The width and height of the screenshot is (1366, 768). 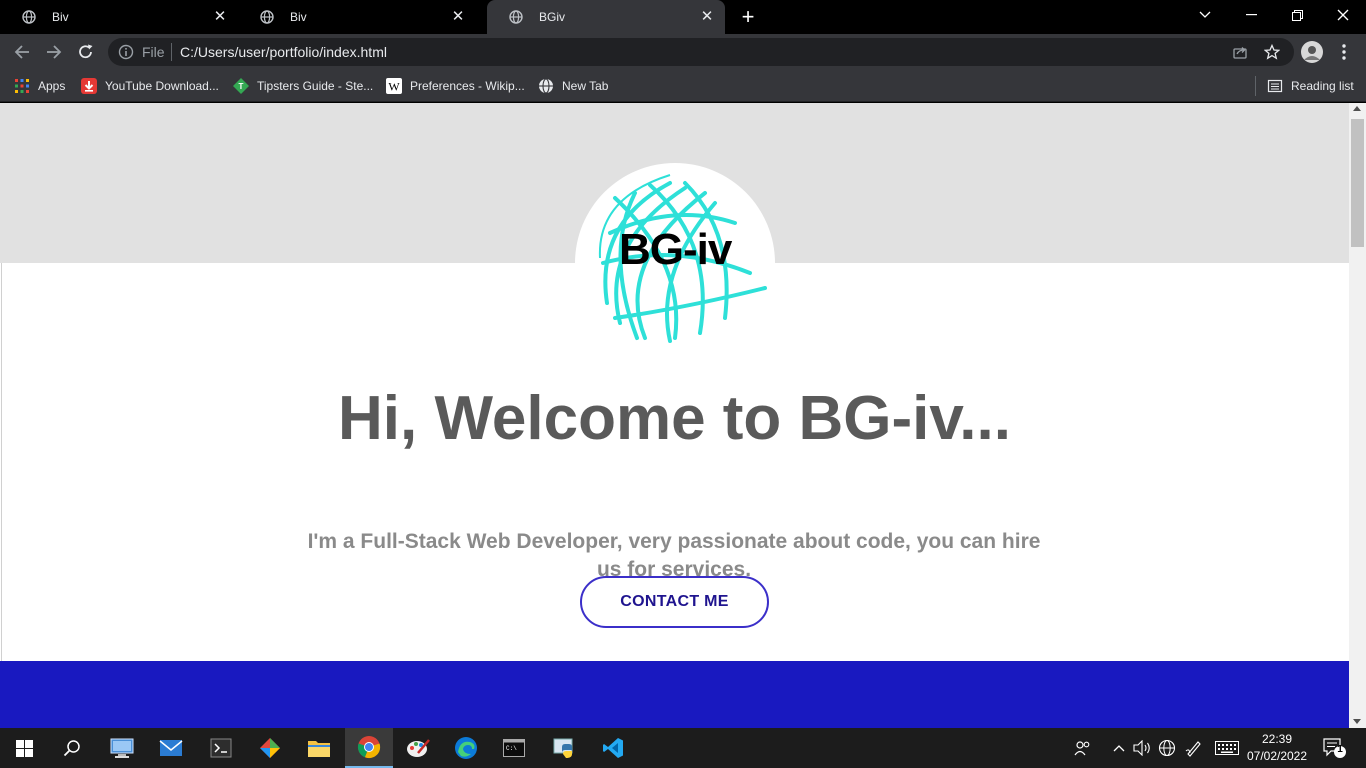 What do you see at coordinates (22, 52) in the screenshot?
I see `back-arrow-icon` at bounding box center [22, 52].